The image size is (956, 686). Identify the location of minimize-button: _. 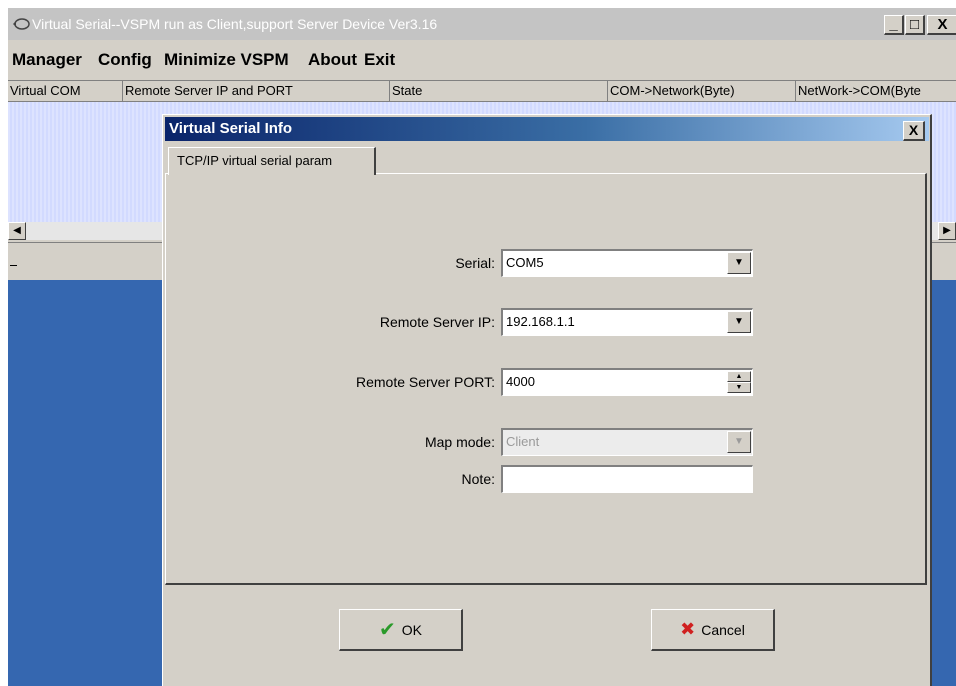
(894, 25).